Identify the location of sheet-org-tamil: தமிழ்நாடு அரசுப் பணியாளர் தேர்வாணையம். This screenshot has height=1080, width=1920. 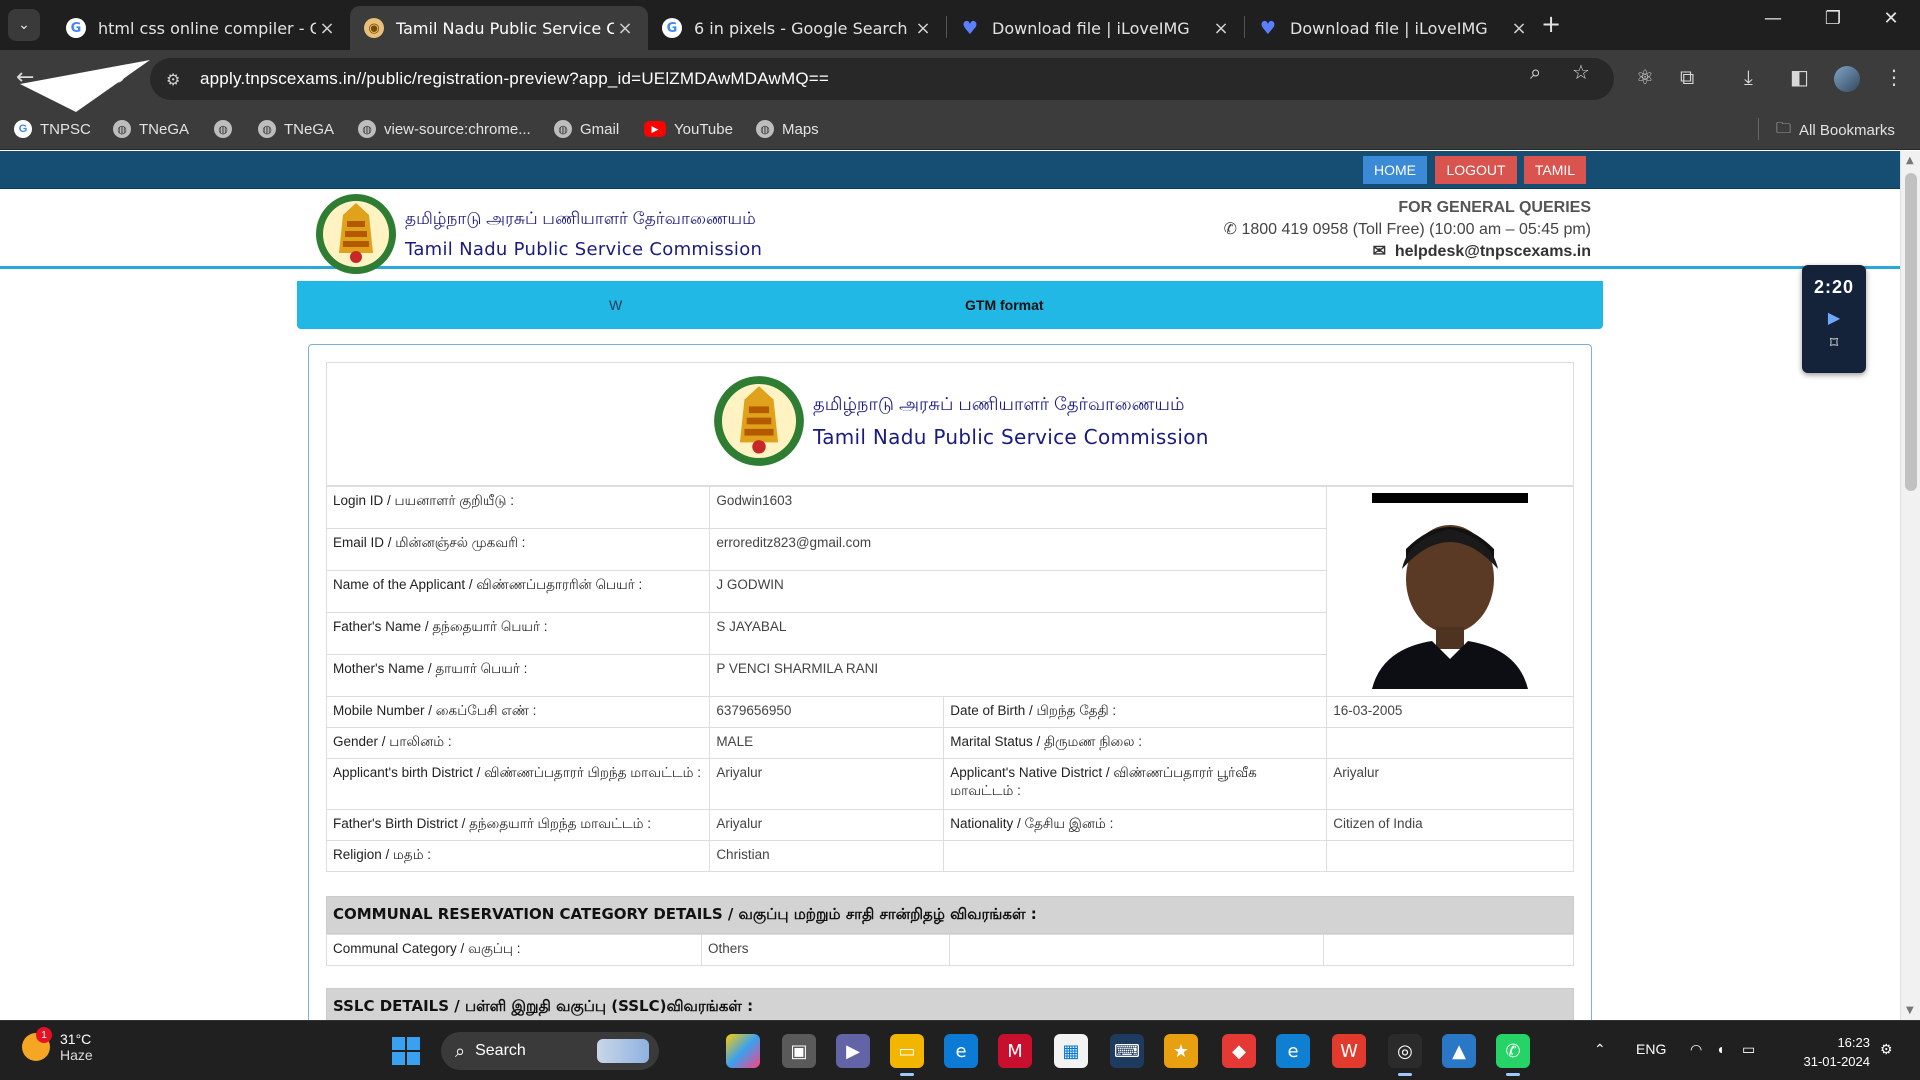
(999, 403).